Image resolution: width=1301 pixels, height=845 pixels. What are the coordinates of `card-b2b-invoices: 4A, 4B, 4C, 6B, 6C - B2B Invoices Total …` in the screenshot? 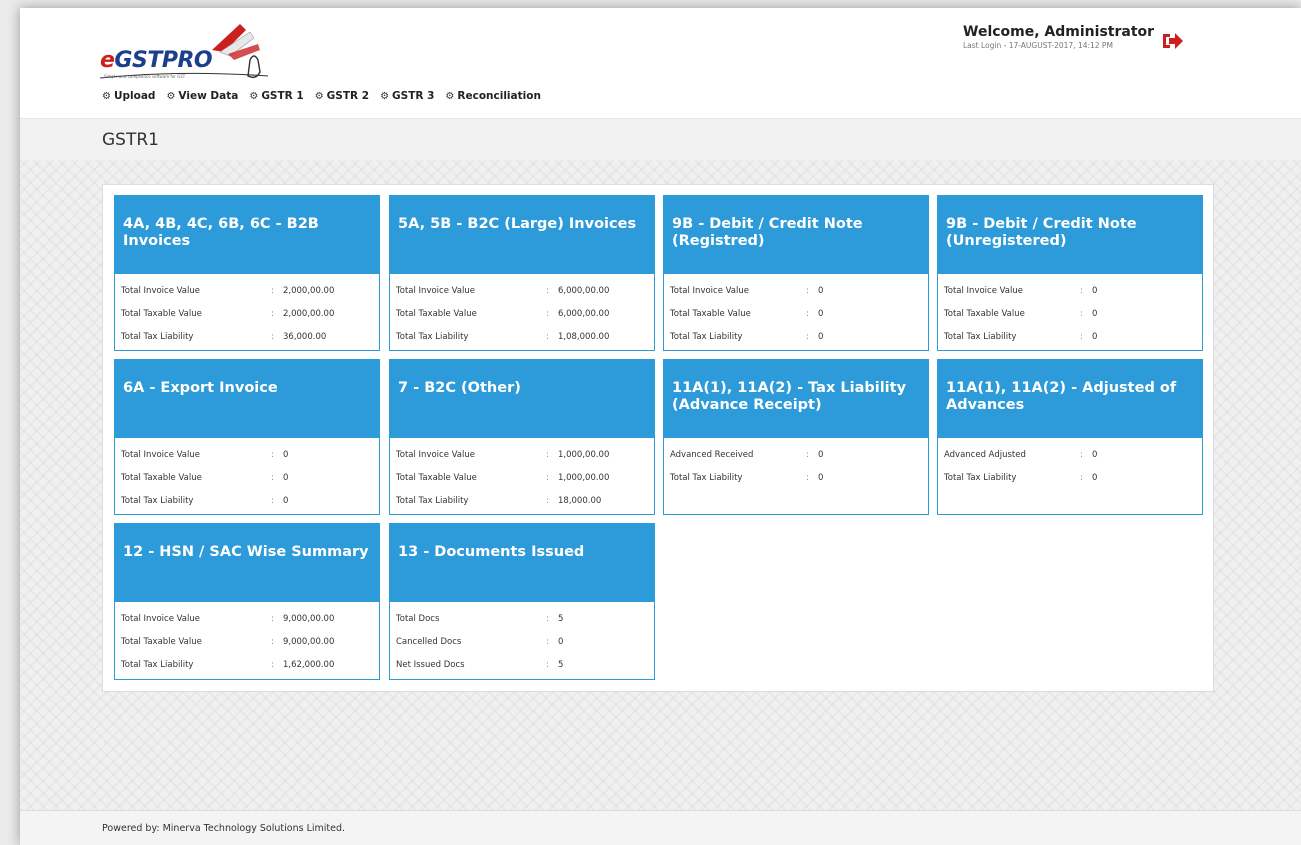 It's located at (247, 273).